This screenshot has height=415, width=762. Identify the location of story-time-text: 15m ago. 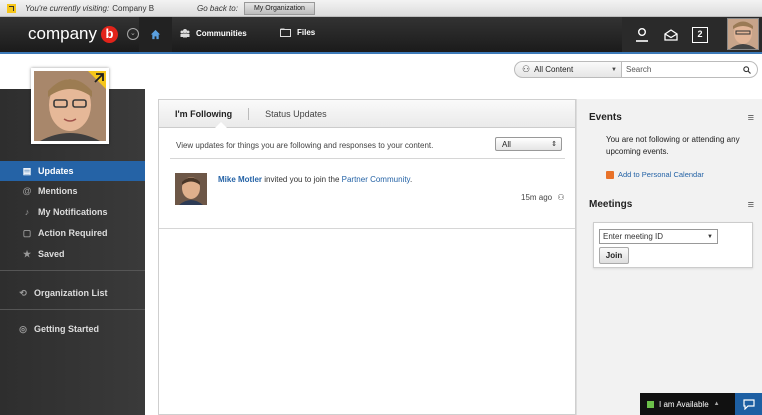
(537, 197).